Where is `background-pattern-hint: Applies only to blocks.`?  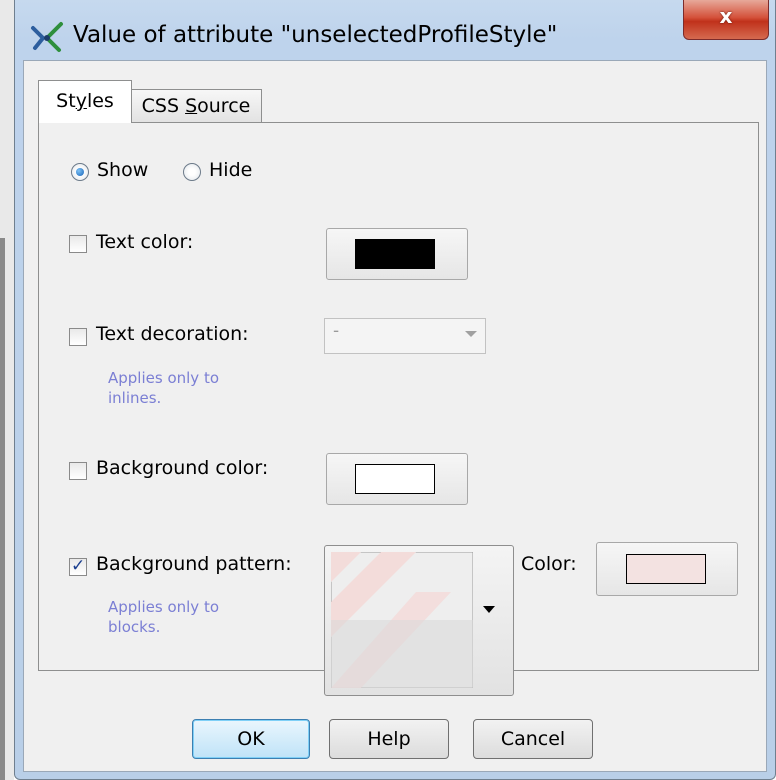
background-pattern-hint: Applies only to blocks. is located at coordinates (163, 617).